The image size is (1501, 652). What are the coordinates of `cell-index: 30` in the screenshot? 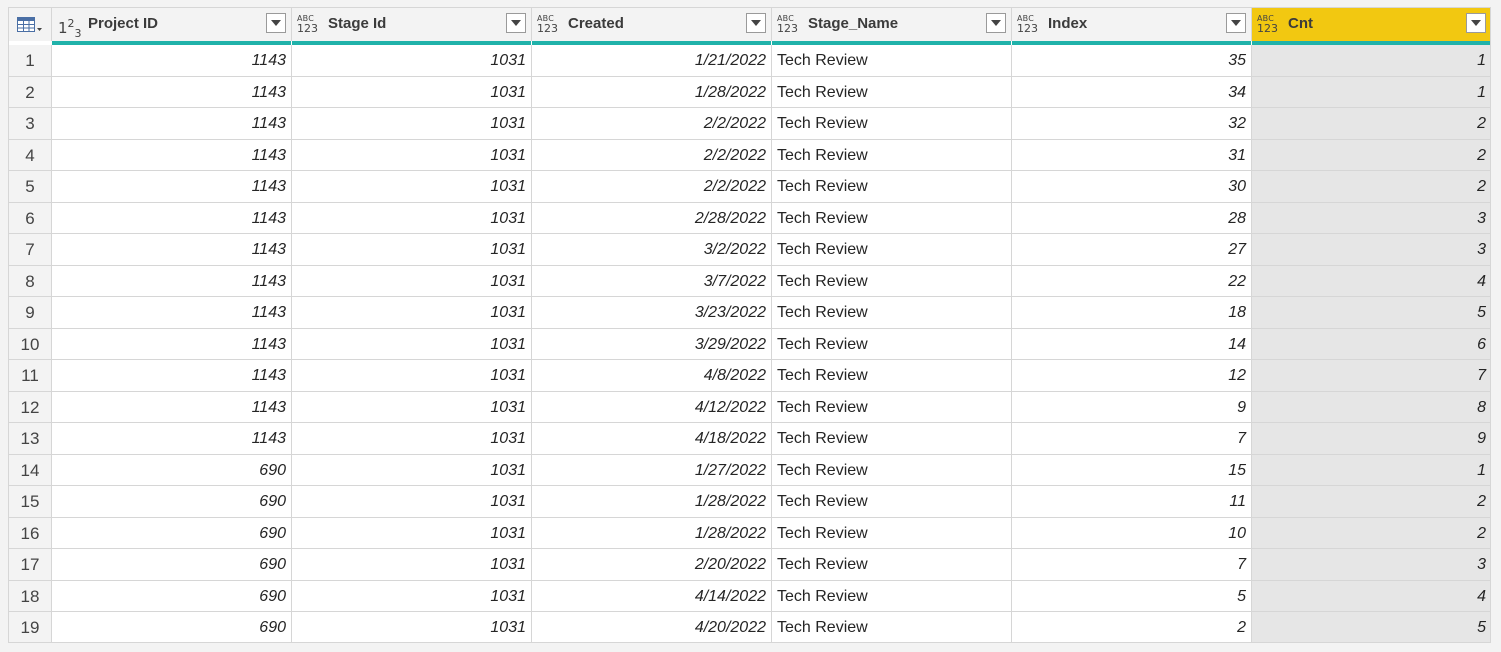 It's located at (1132, 187).